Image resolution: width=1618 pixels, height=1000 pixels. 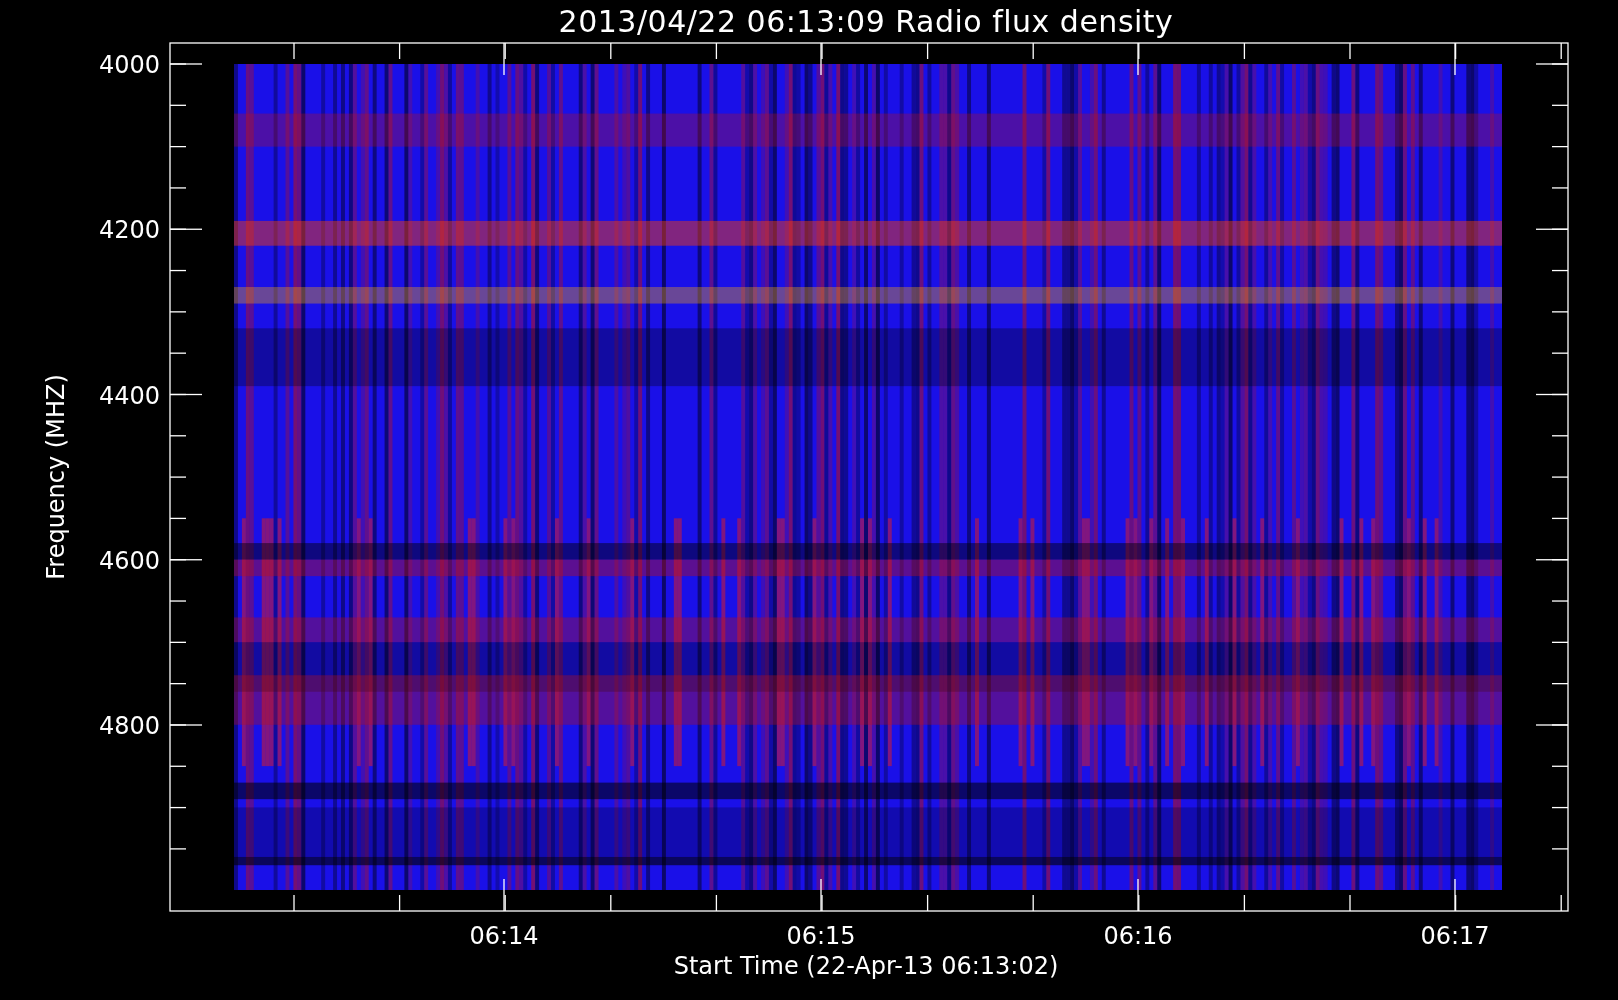 I want to click on x-tick-label: 06:16, so click(x=1138, y=936).